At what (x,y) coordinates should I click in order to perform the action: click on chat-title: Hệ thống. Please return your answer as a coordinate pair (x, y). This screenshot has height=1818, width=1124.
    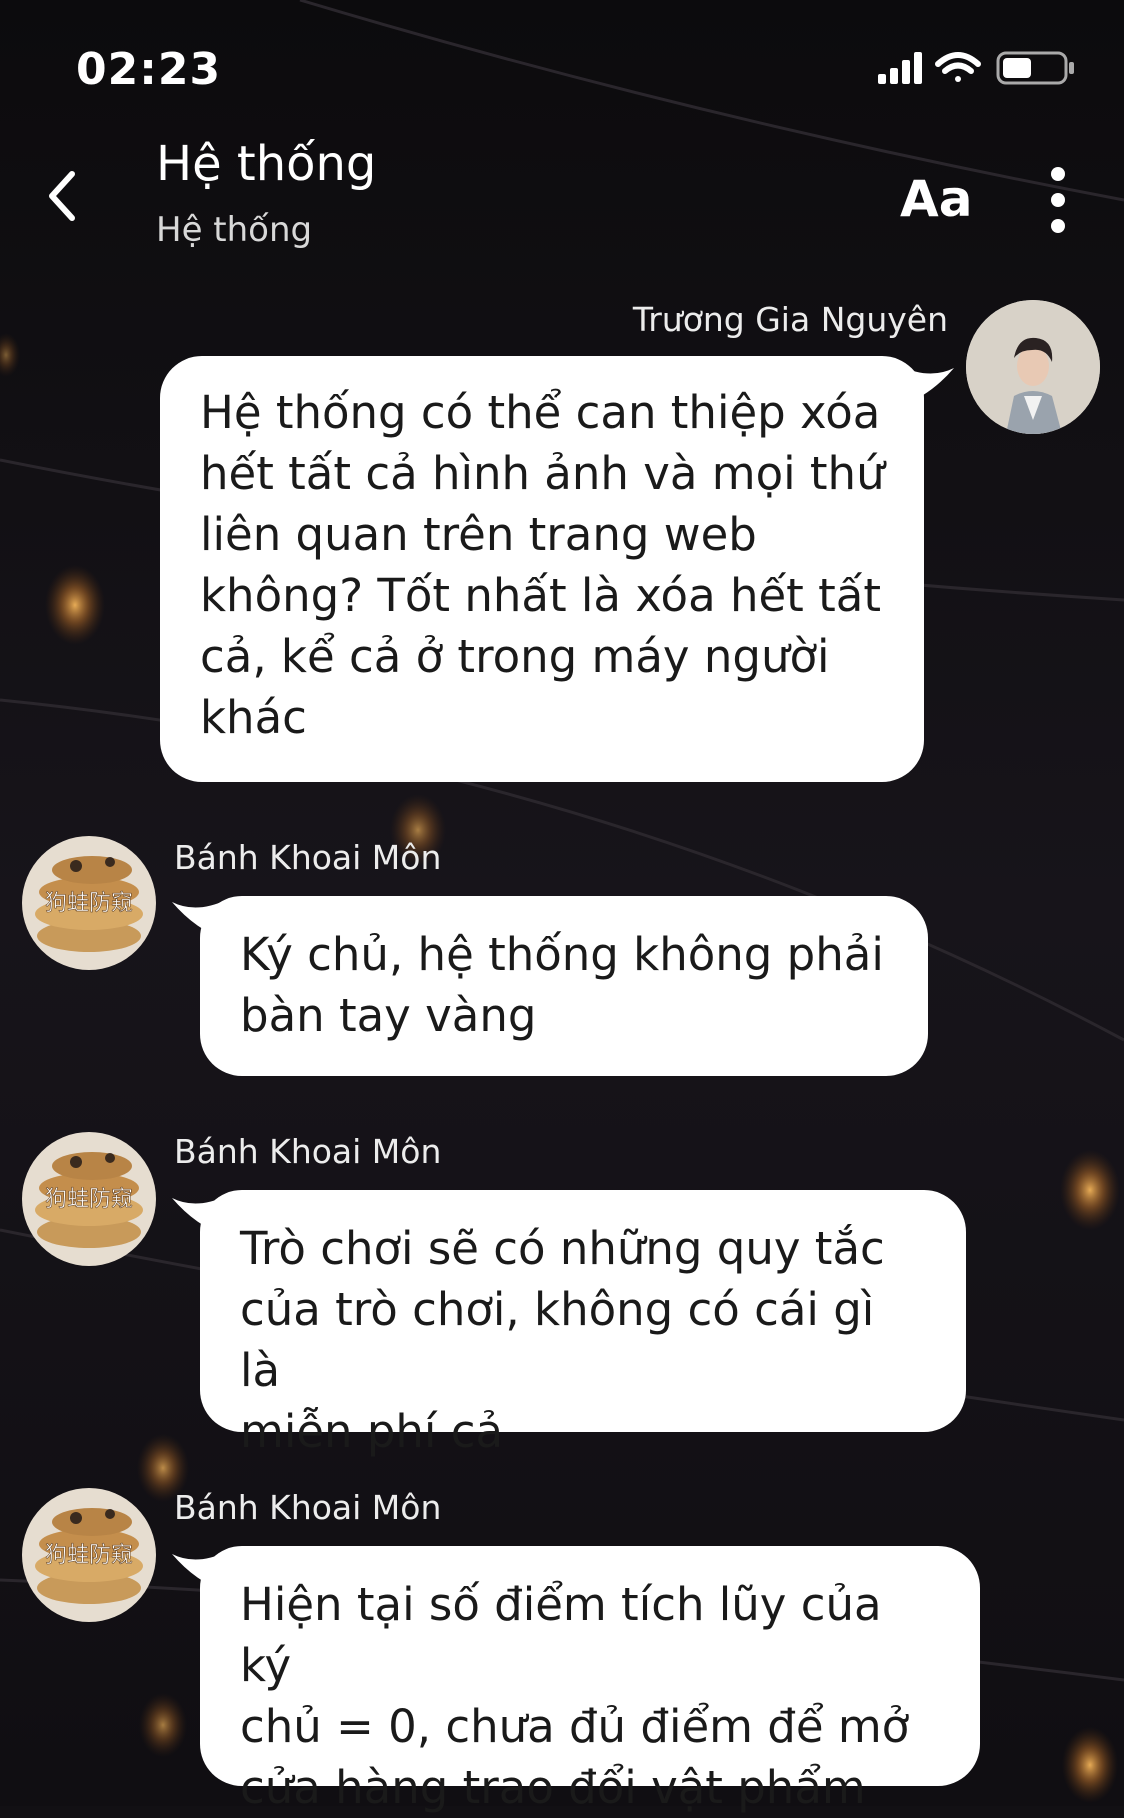
    Looking at the image, I should click on (266, 164).